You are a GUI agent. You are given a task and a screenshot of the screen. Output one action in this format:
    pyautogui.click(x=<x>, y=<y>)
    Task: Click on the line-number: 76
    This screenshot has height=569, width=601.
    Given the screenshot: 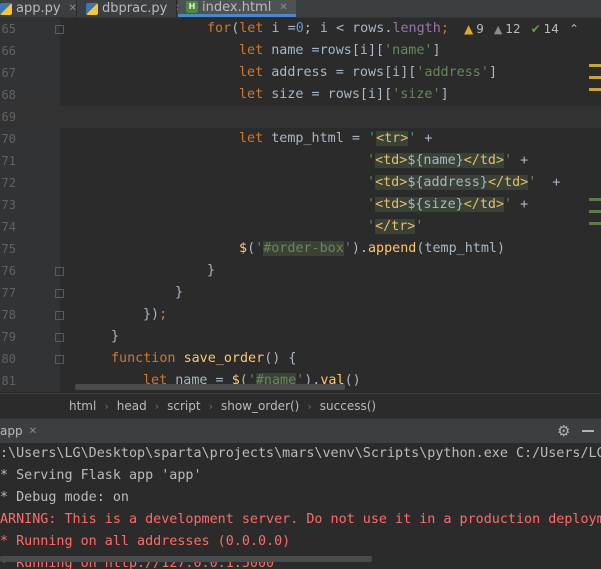 What is the action you would take?
    pyautogui.click(x=8, y=271)
    